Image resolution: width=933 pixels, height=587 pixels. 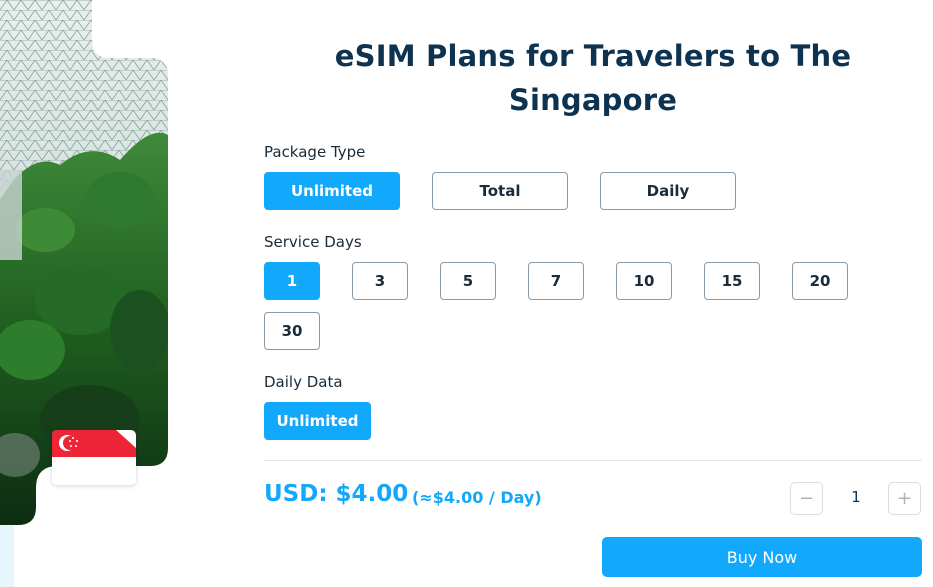 I want to click on service-days-30: 30, so click(x=292, y=331).